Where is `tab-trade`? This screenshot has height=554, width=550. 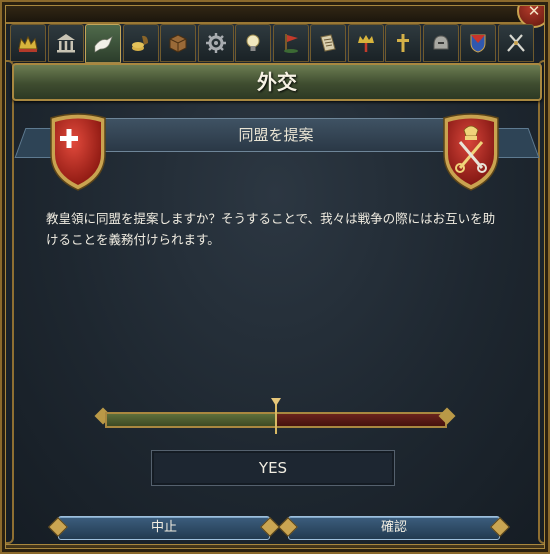
tab-trade is located at coordinates (178, 43).